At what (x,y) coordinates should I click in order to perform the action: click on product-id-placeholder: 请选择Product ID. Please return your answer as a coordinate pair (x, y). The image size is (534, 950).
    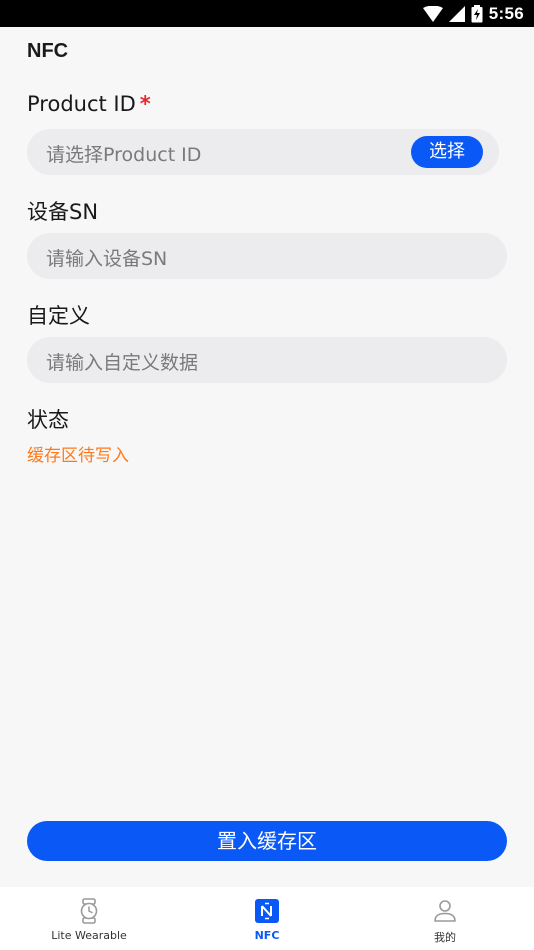
    Looking at the image, I should click on (124, 155).